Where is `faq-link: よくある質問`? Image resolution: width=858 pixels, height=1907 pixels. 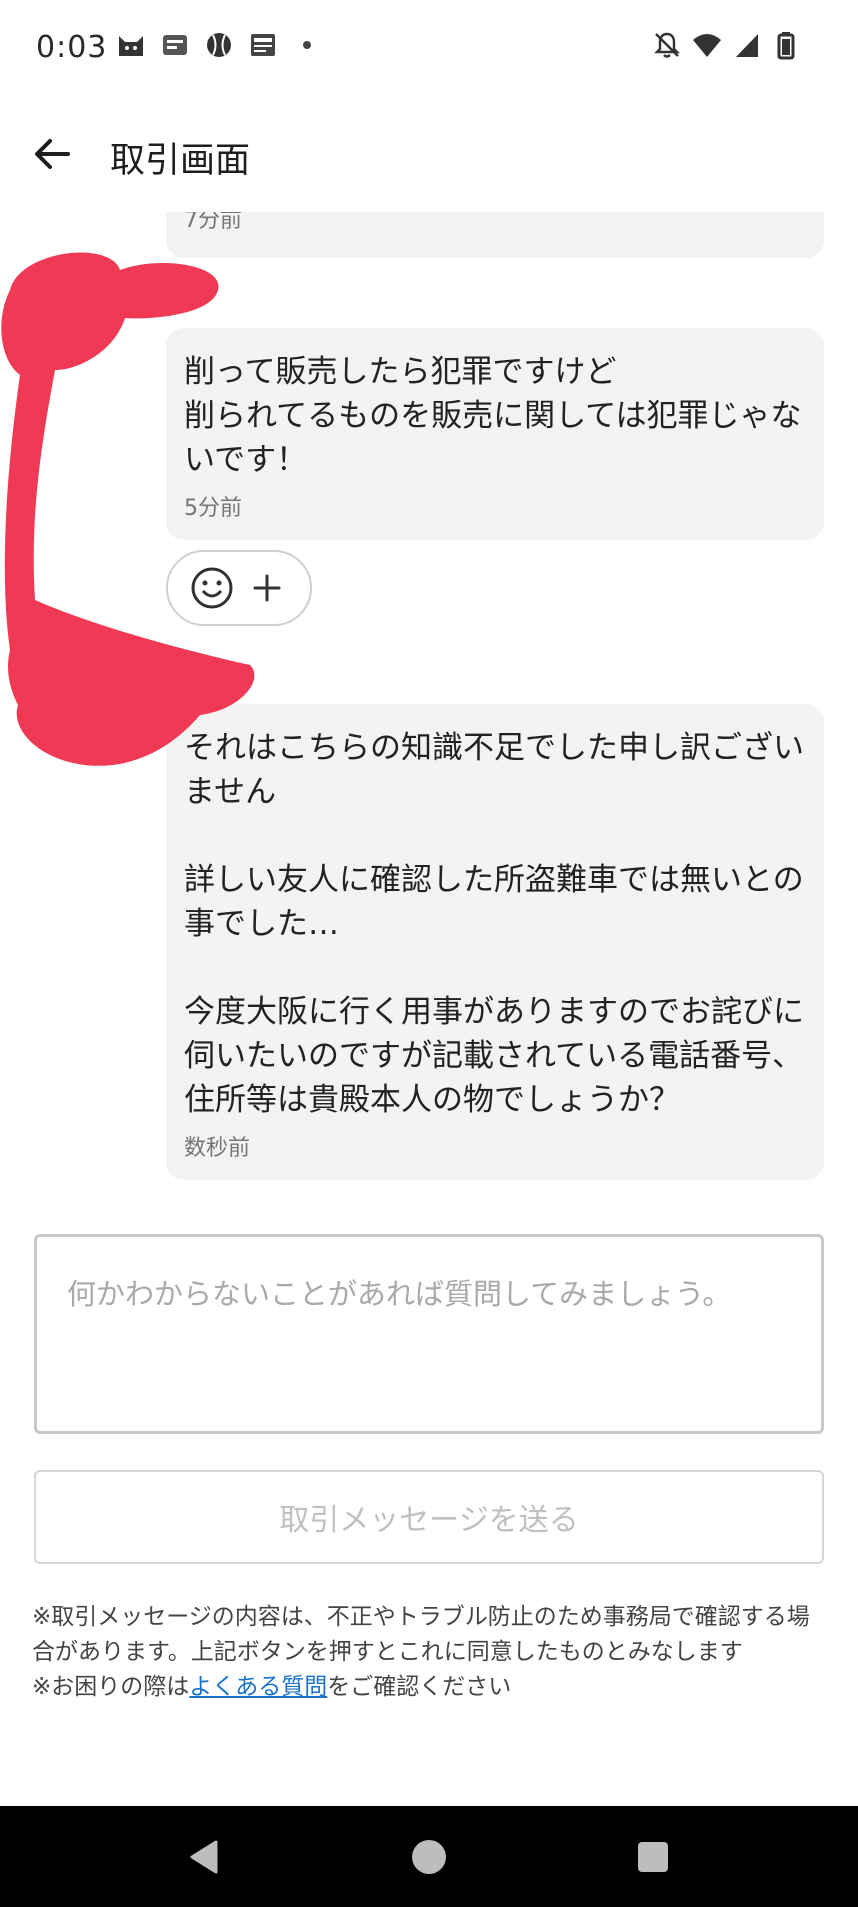 faq-link: よくある質問 is located at coordinates (258, 1687).